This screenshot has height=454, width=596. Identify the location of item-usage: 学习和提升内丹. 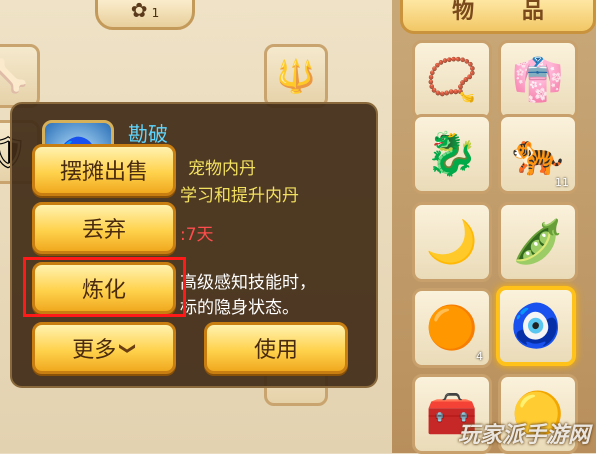
(239, 196).